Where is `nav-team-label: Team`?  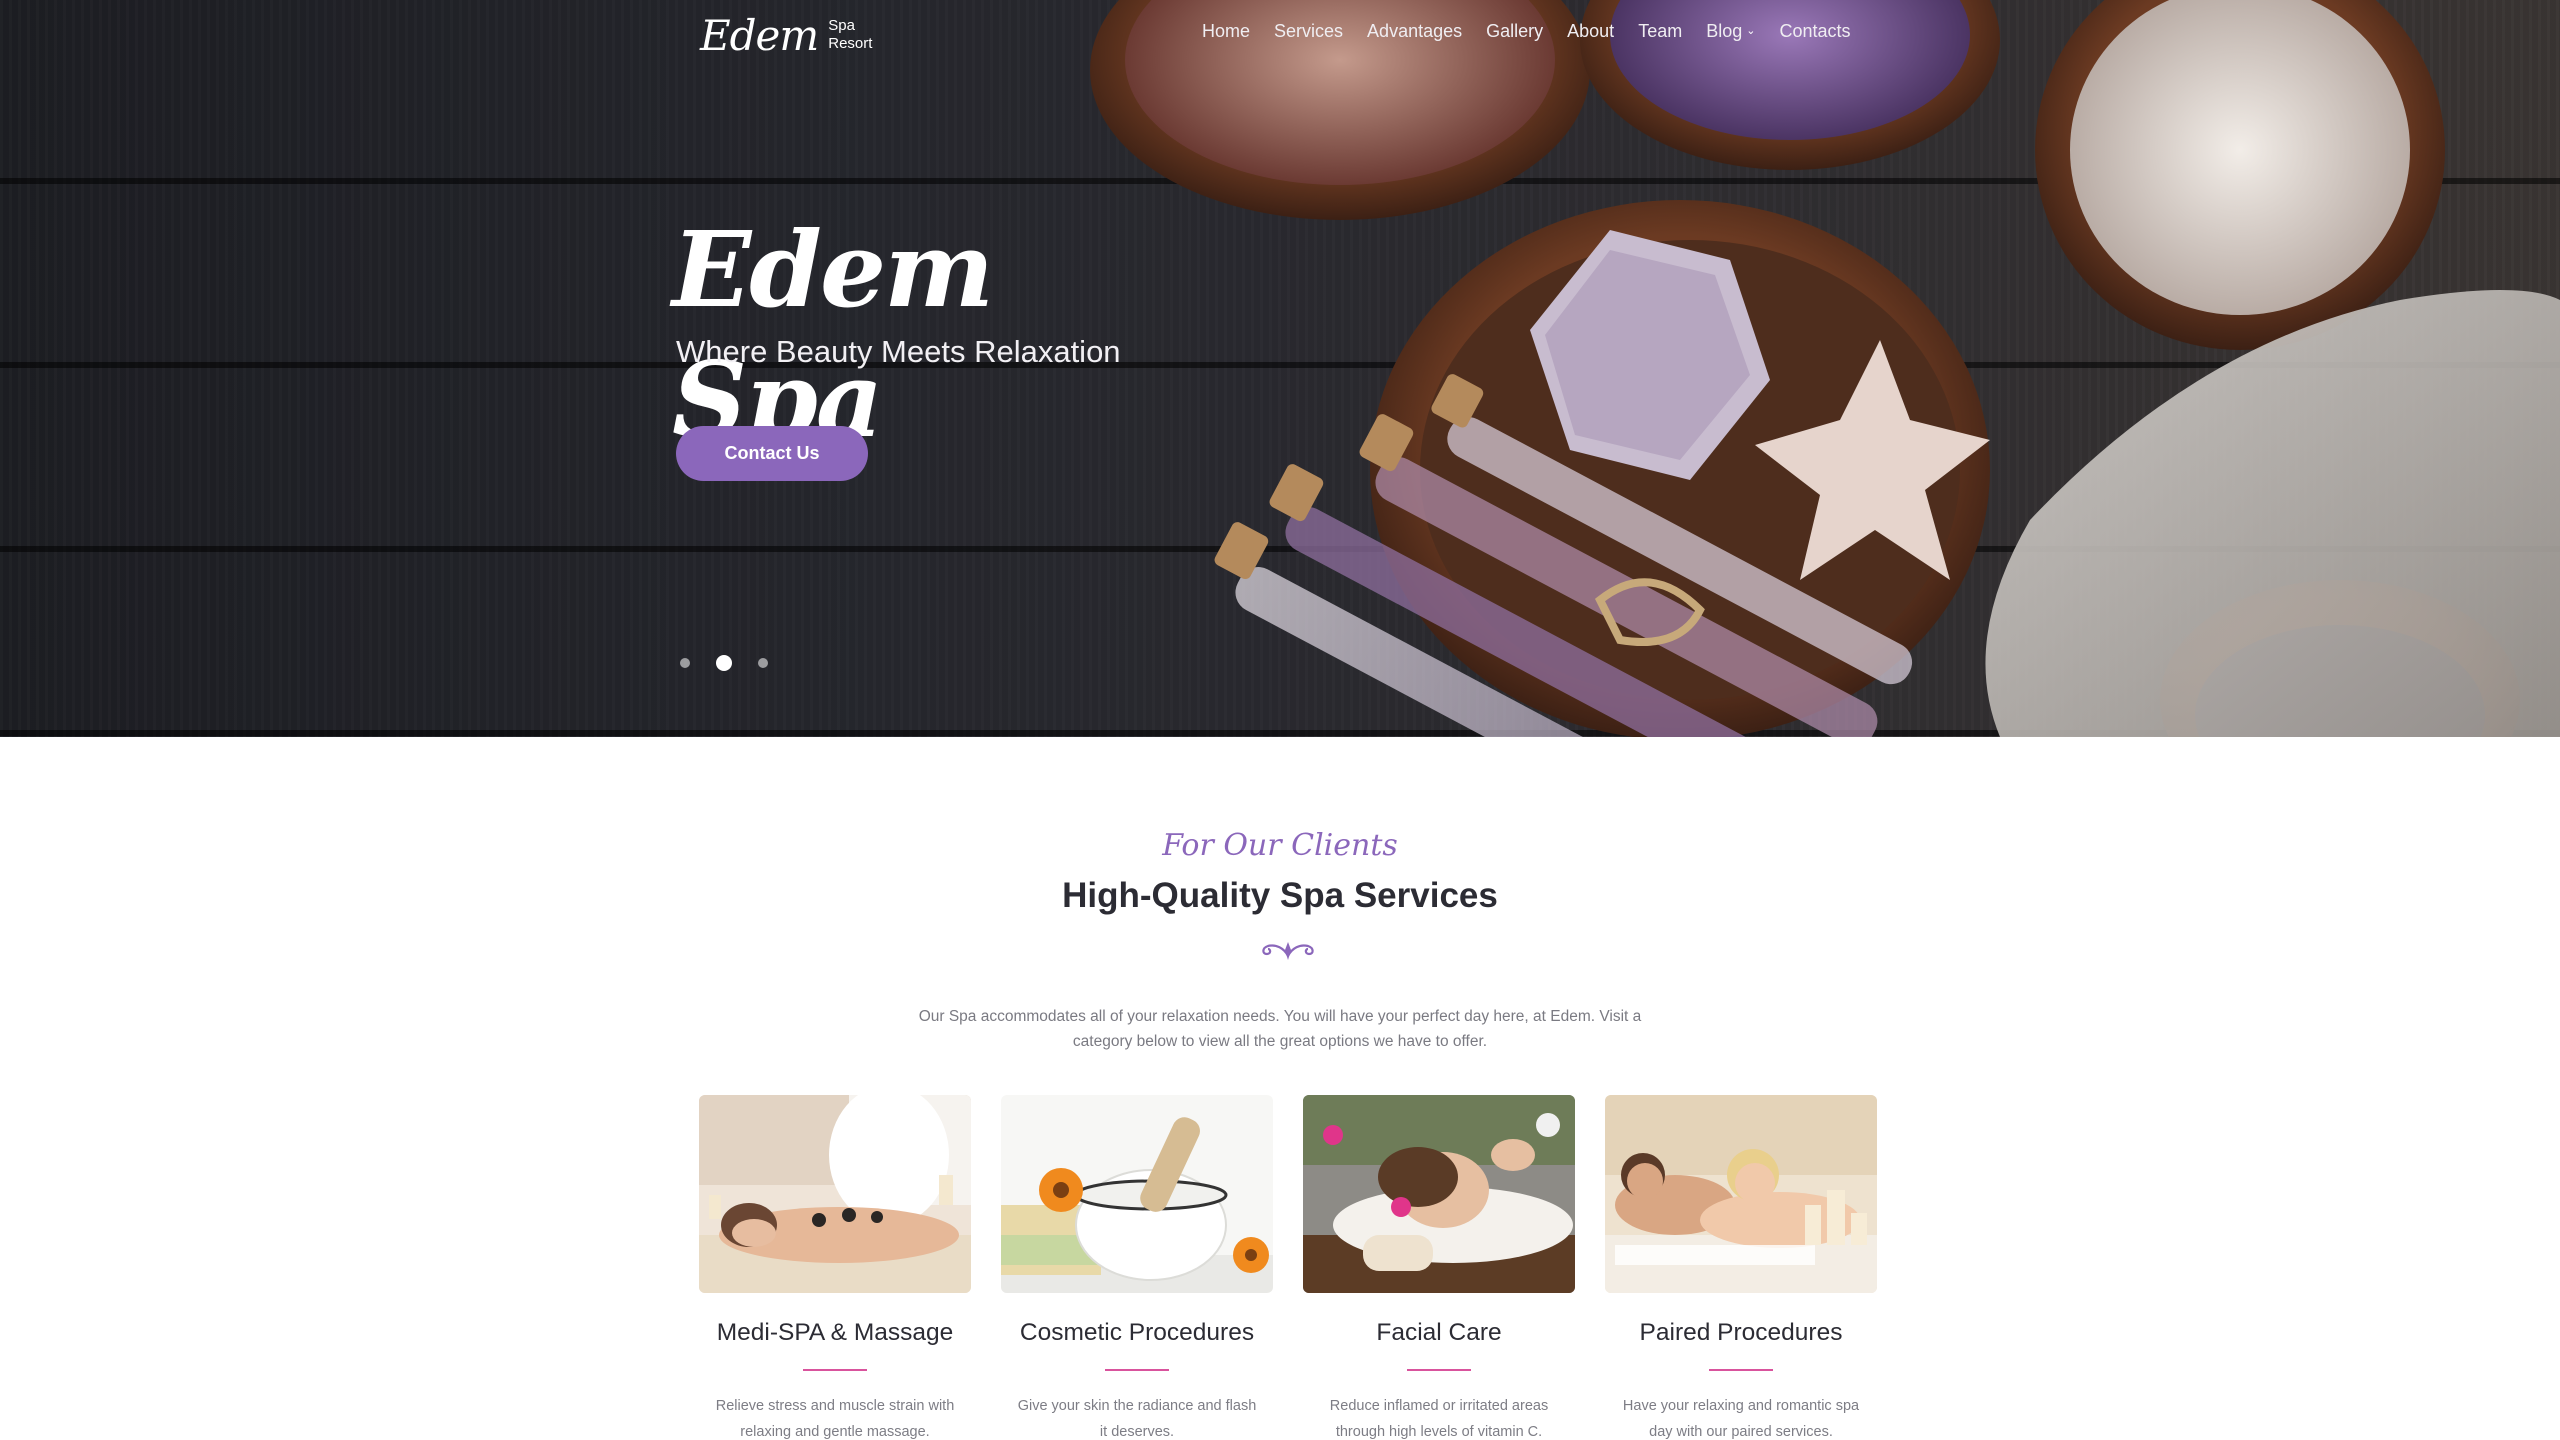
nav-team-label: Team is located at coordinates (1660, 31).